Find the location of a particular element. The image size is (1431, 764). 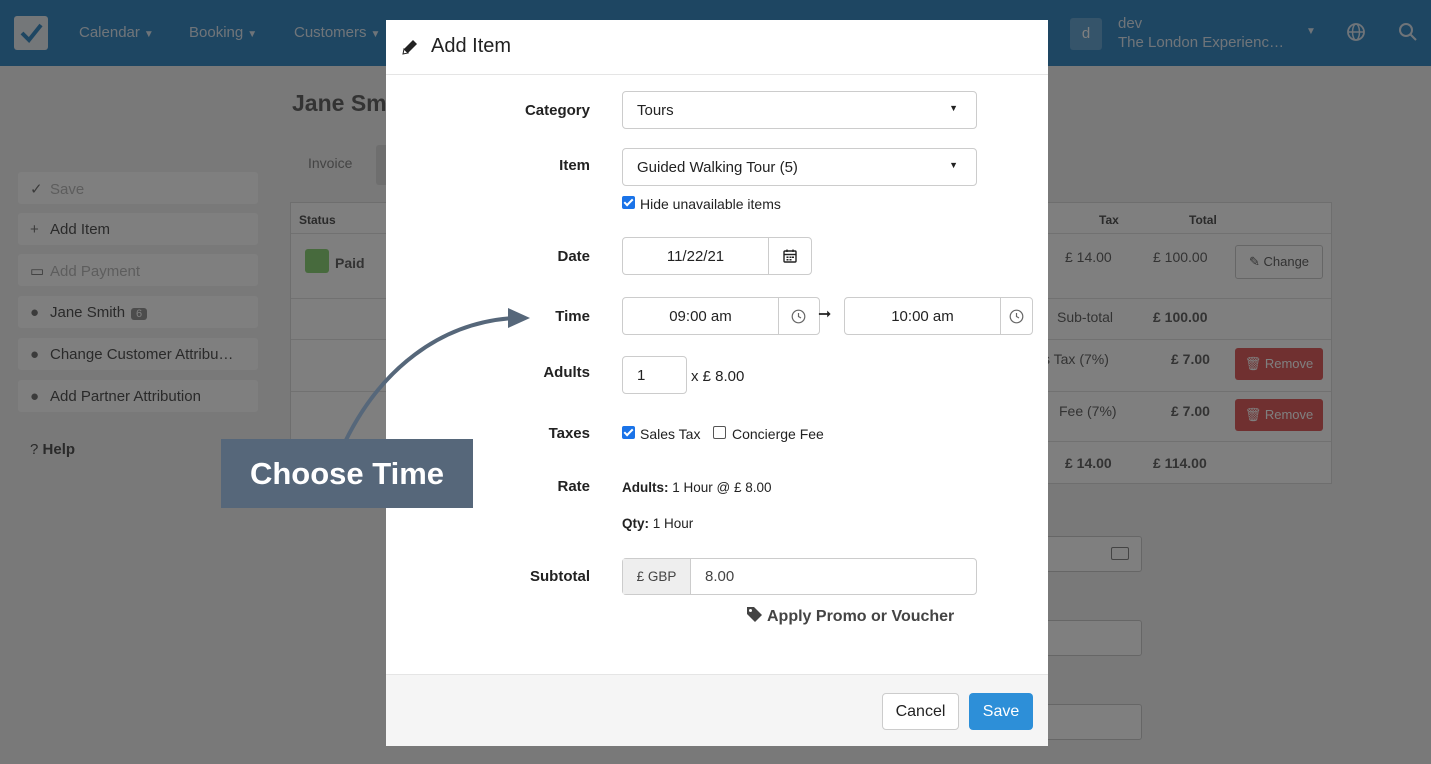

adults-price: x £ 8.00 is located at coordinates (718, 376).